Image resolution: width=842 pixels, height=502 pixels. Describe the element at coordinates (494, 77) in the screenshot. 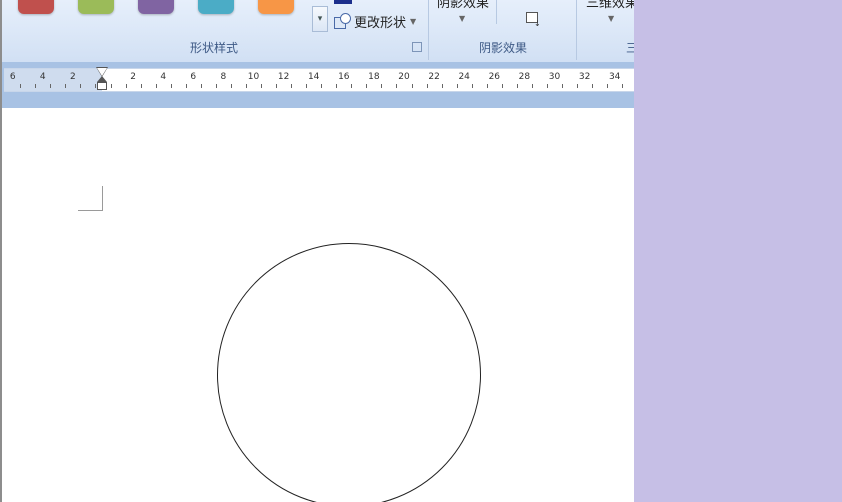

I see `ruler-label: 26` at that location.